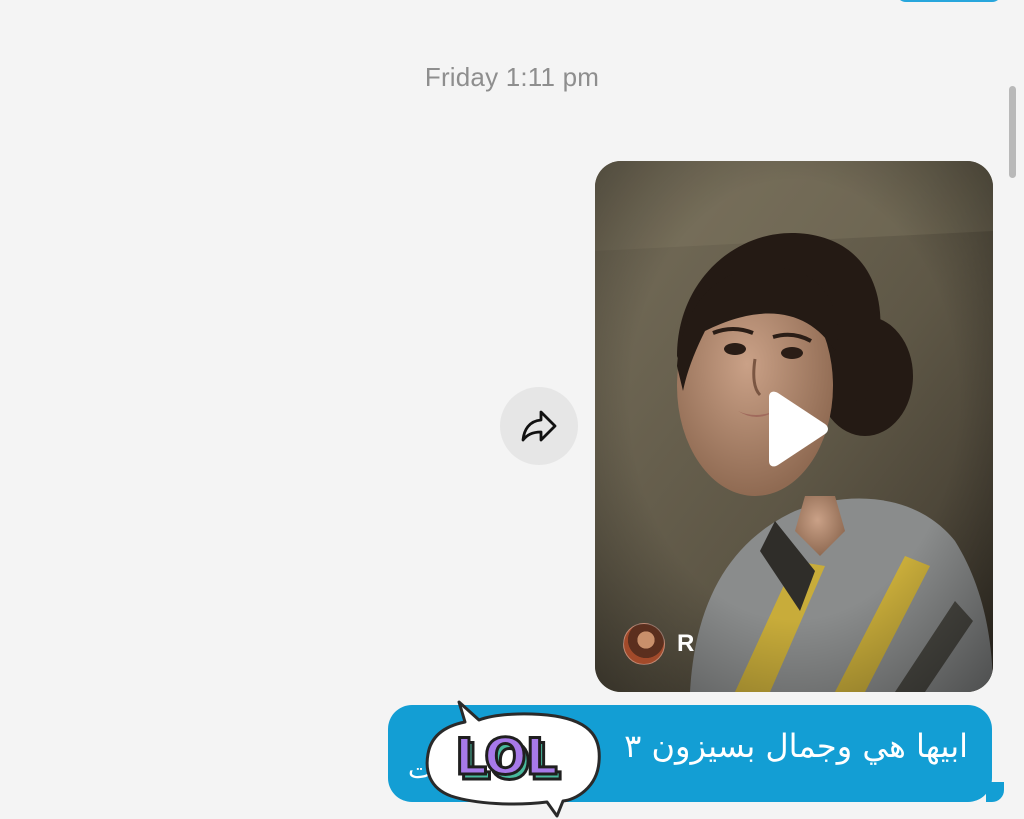 The height and width of the screenshot is (819, 1024). Describe the element at coordinates (686, 643) in the screenshot. I see `author-name: R` at that location.